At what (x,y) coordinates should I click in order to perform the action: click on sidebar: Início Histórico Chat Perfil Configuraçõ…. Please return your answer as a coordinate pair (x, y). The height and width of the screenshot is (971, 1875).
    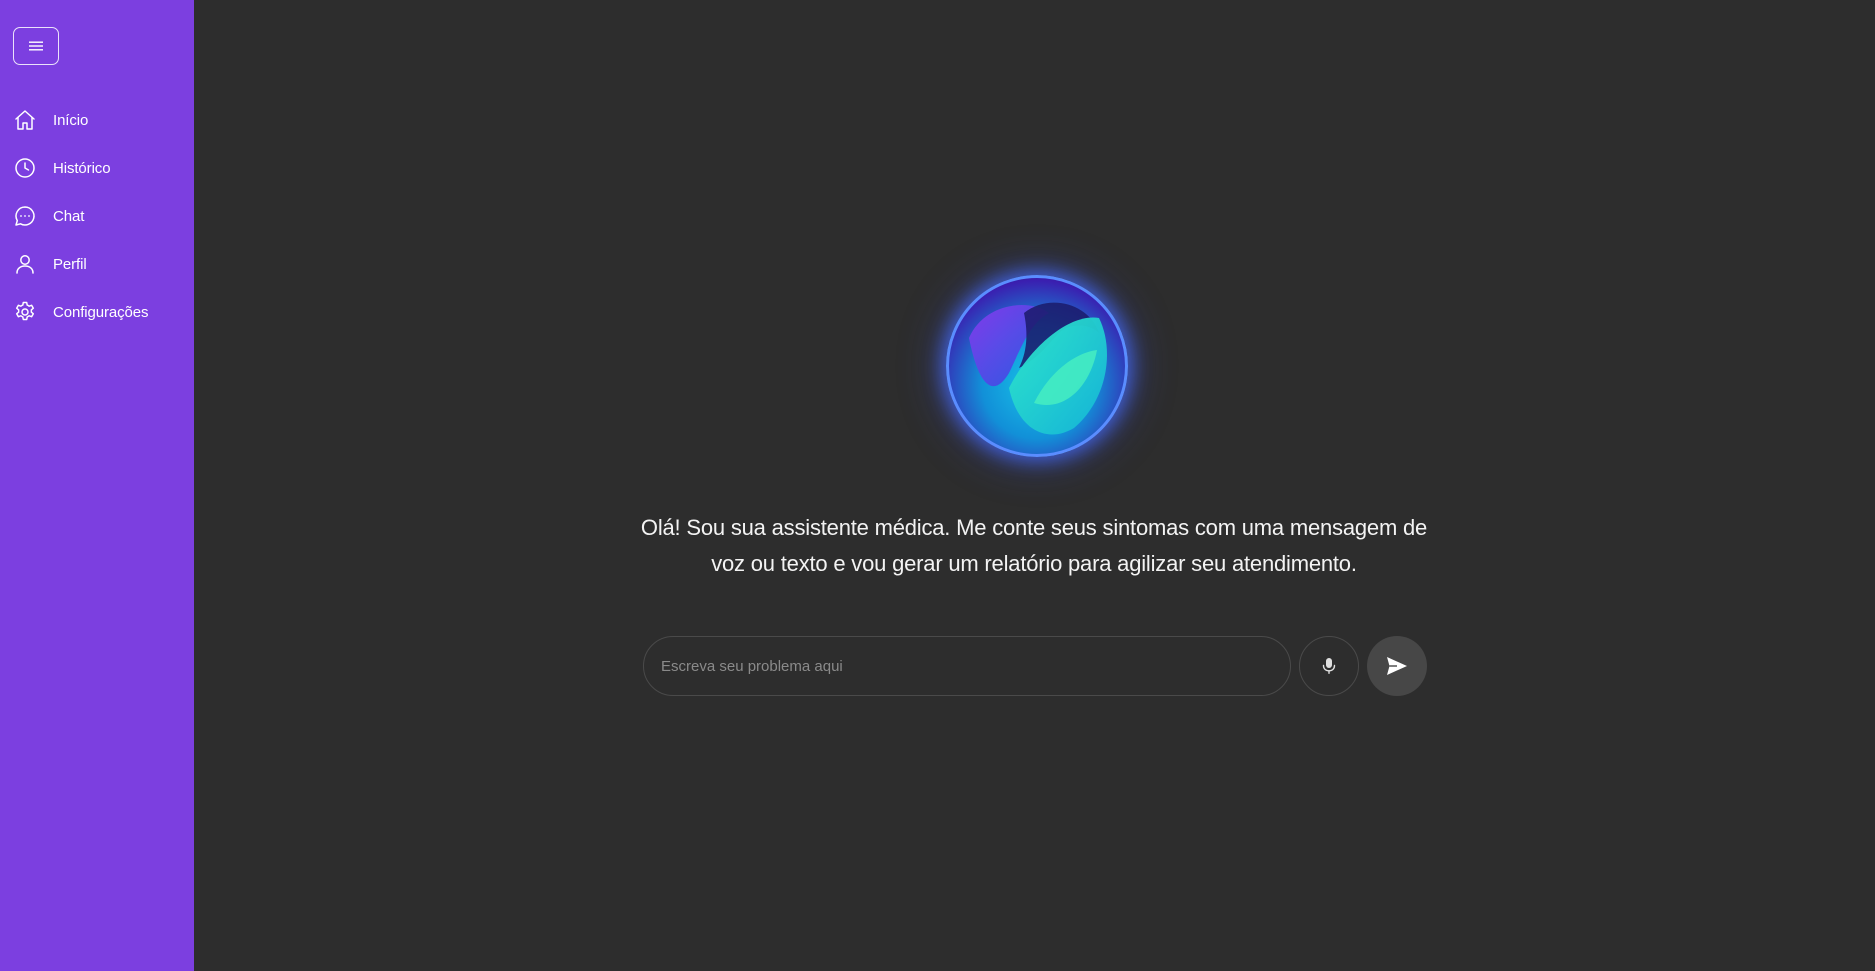
    Looking at the image, I should click on (97, 485).